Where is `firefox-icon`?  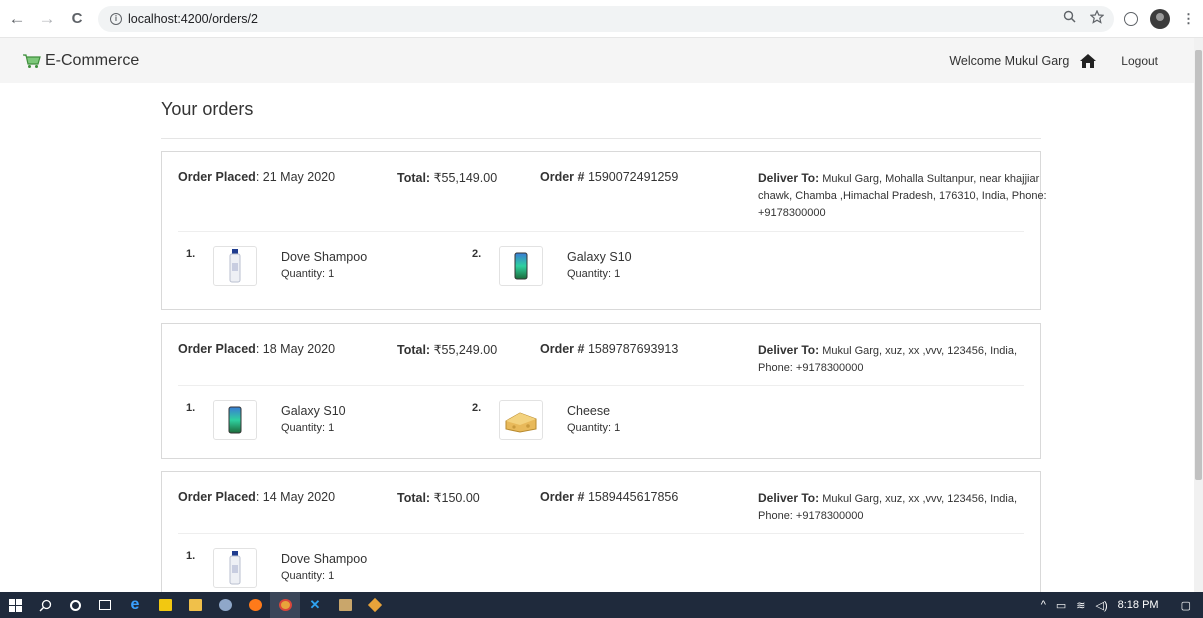
firefox-icon is located at coordinates (255, 605).